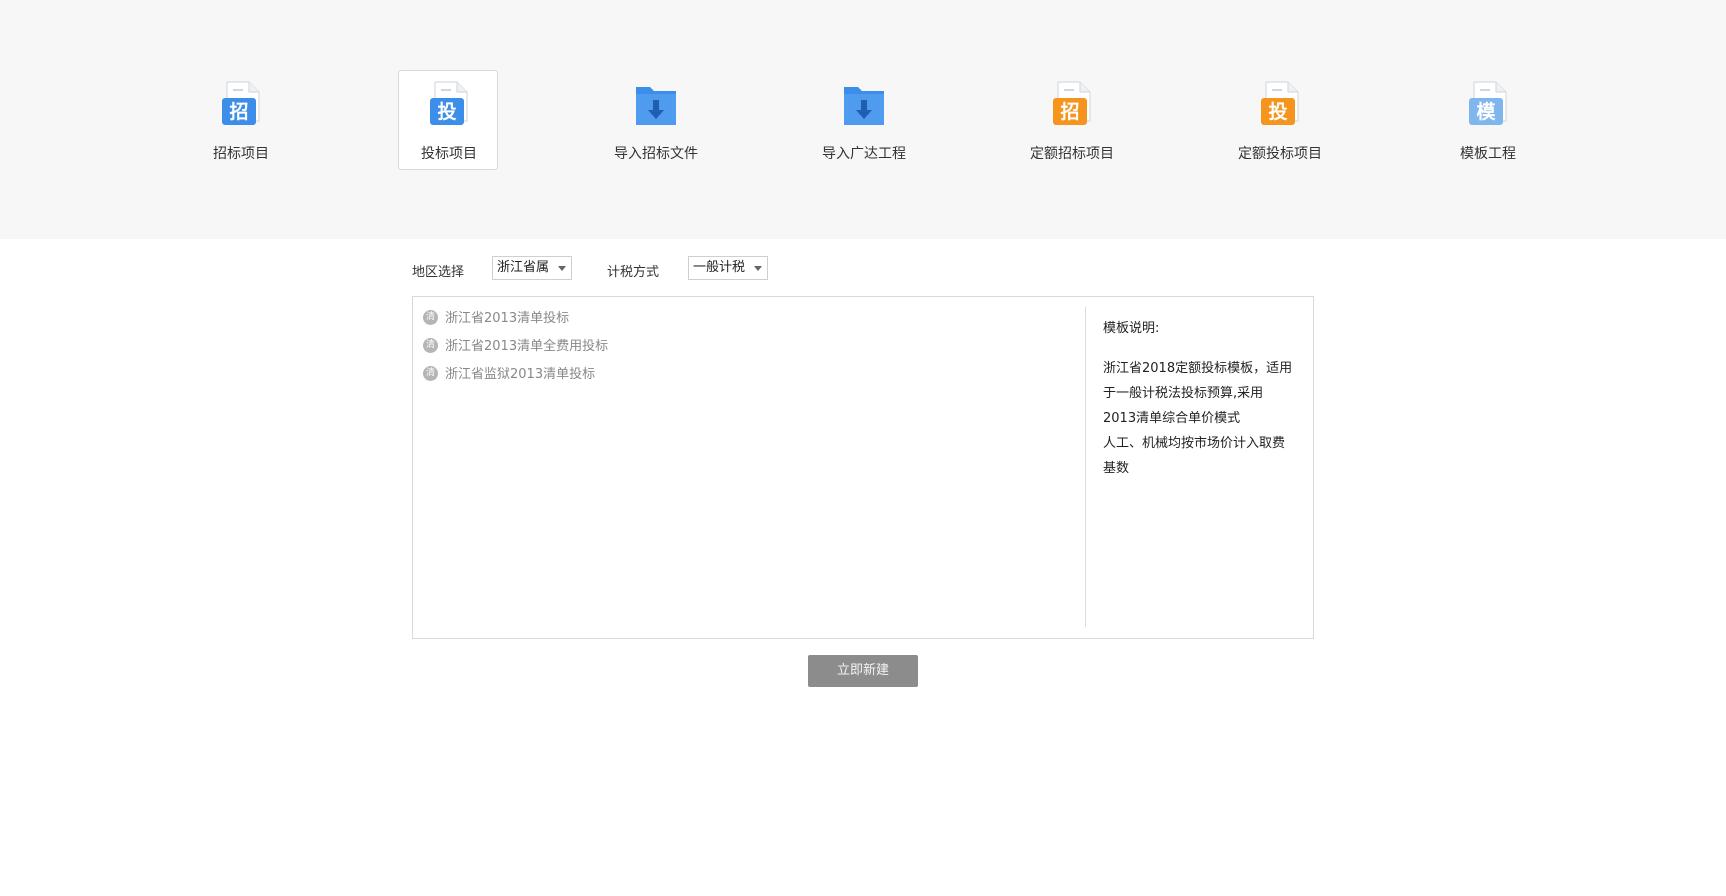 This screenshot has height=896, width=1726. What do you see at coordinates (1085, 467) in the screenshot?
I see `panel-divider` at bounding box center [1085, 467].